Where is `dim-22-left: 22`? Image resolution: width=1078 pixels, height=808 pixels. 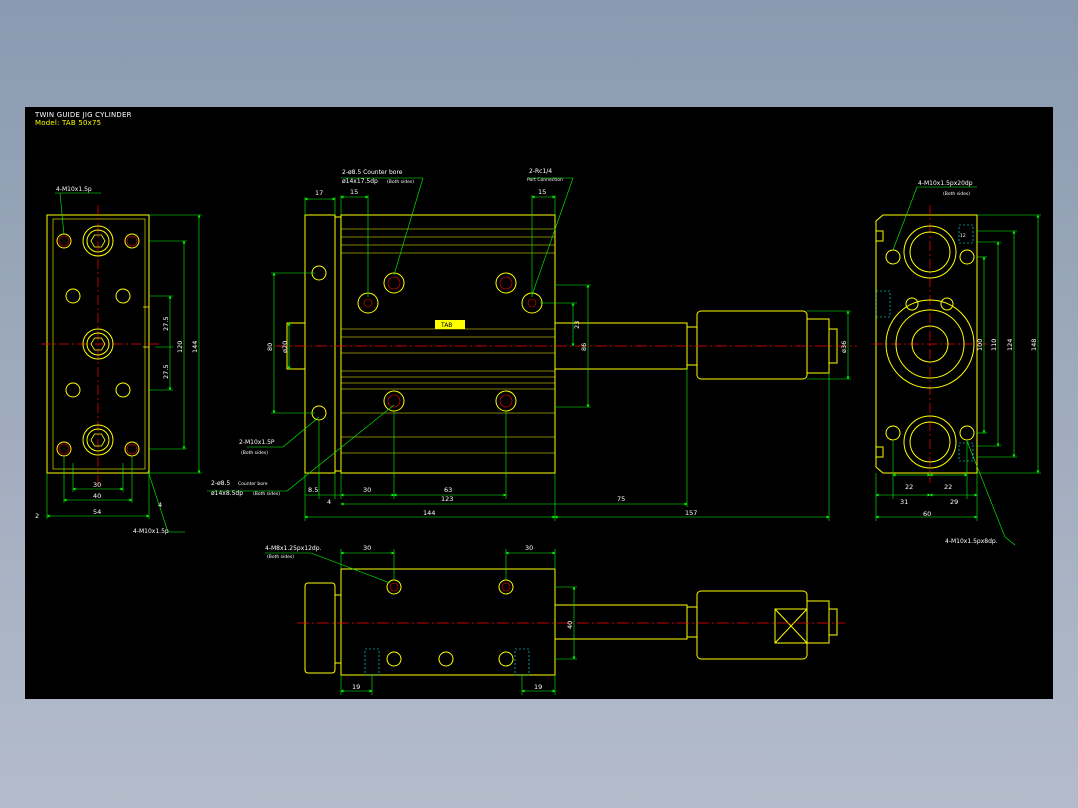 dim-22-left: 22 is located at coordinates (909, 487).